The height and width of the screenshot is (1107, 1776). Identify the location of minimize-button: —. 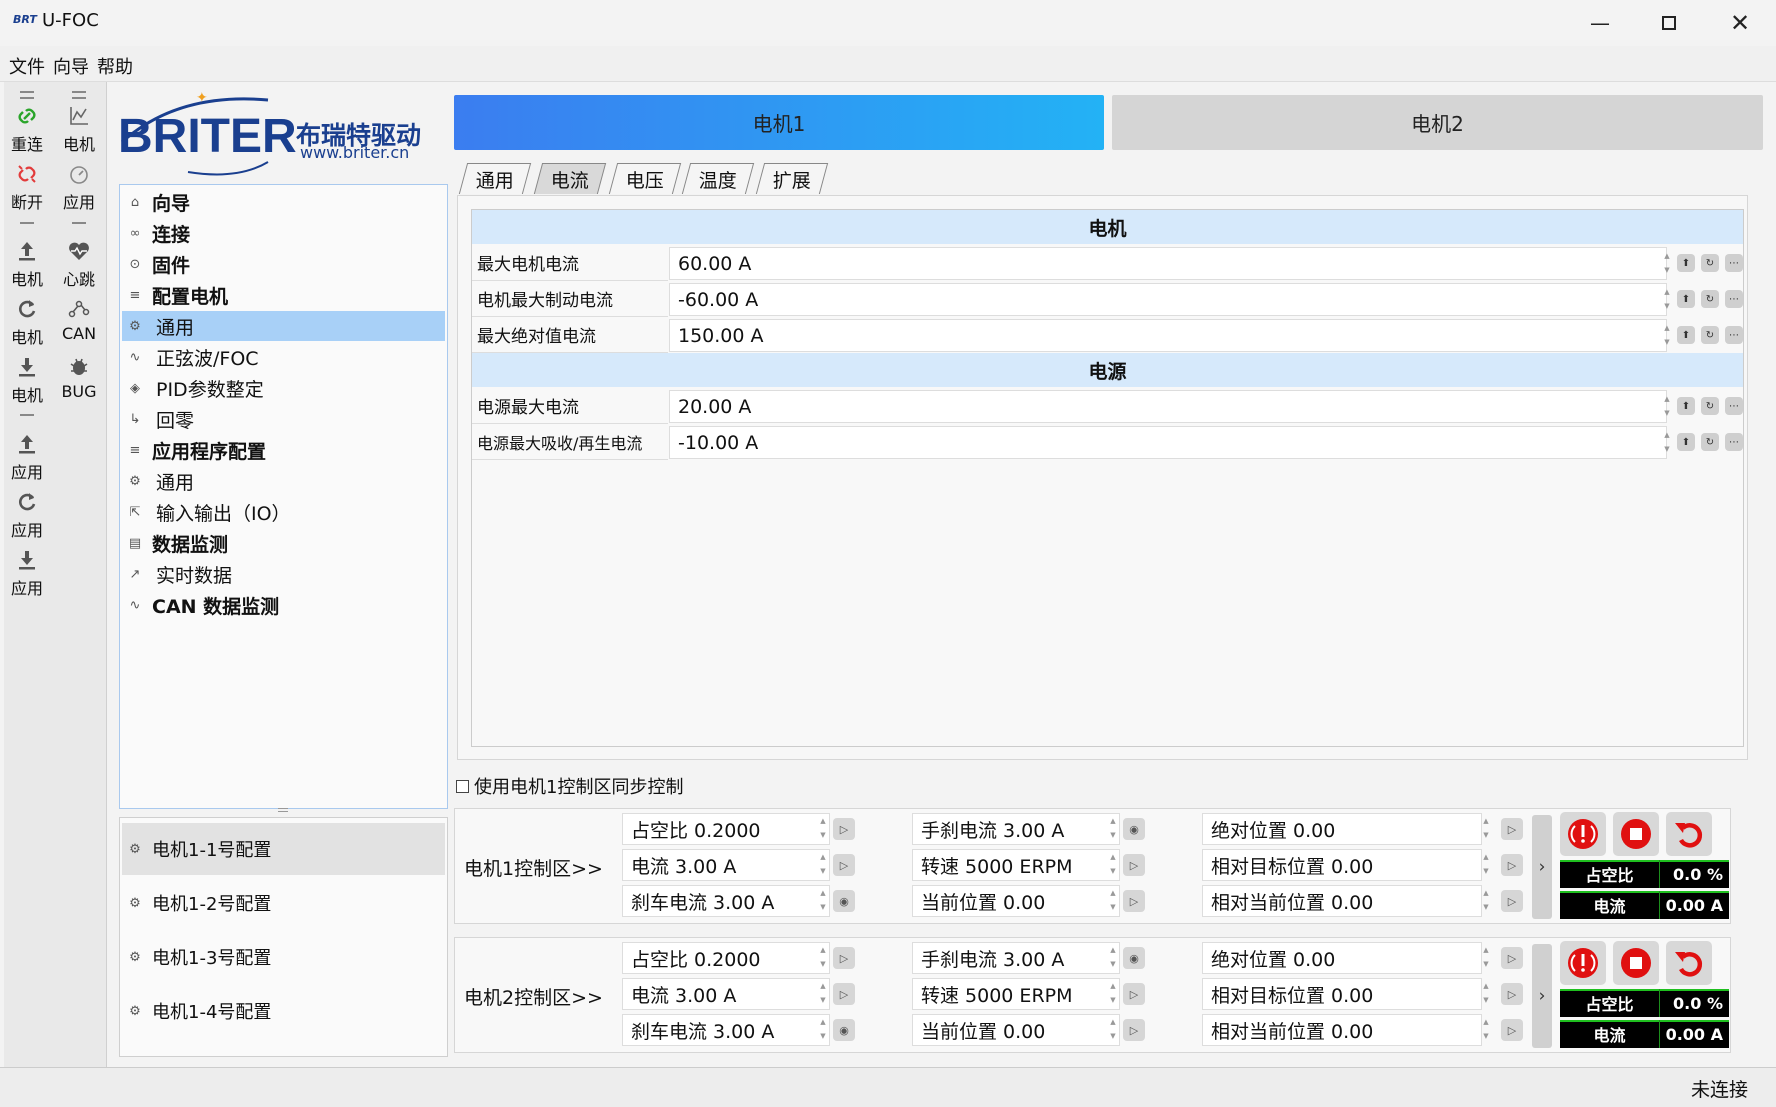
(1600, 23).